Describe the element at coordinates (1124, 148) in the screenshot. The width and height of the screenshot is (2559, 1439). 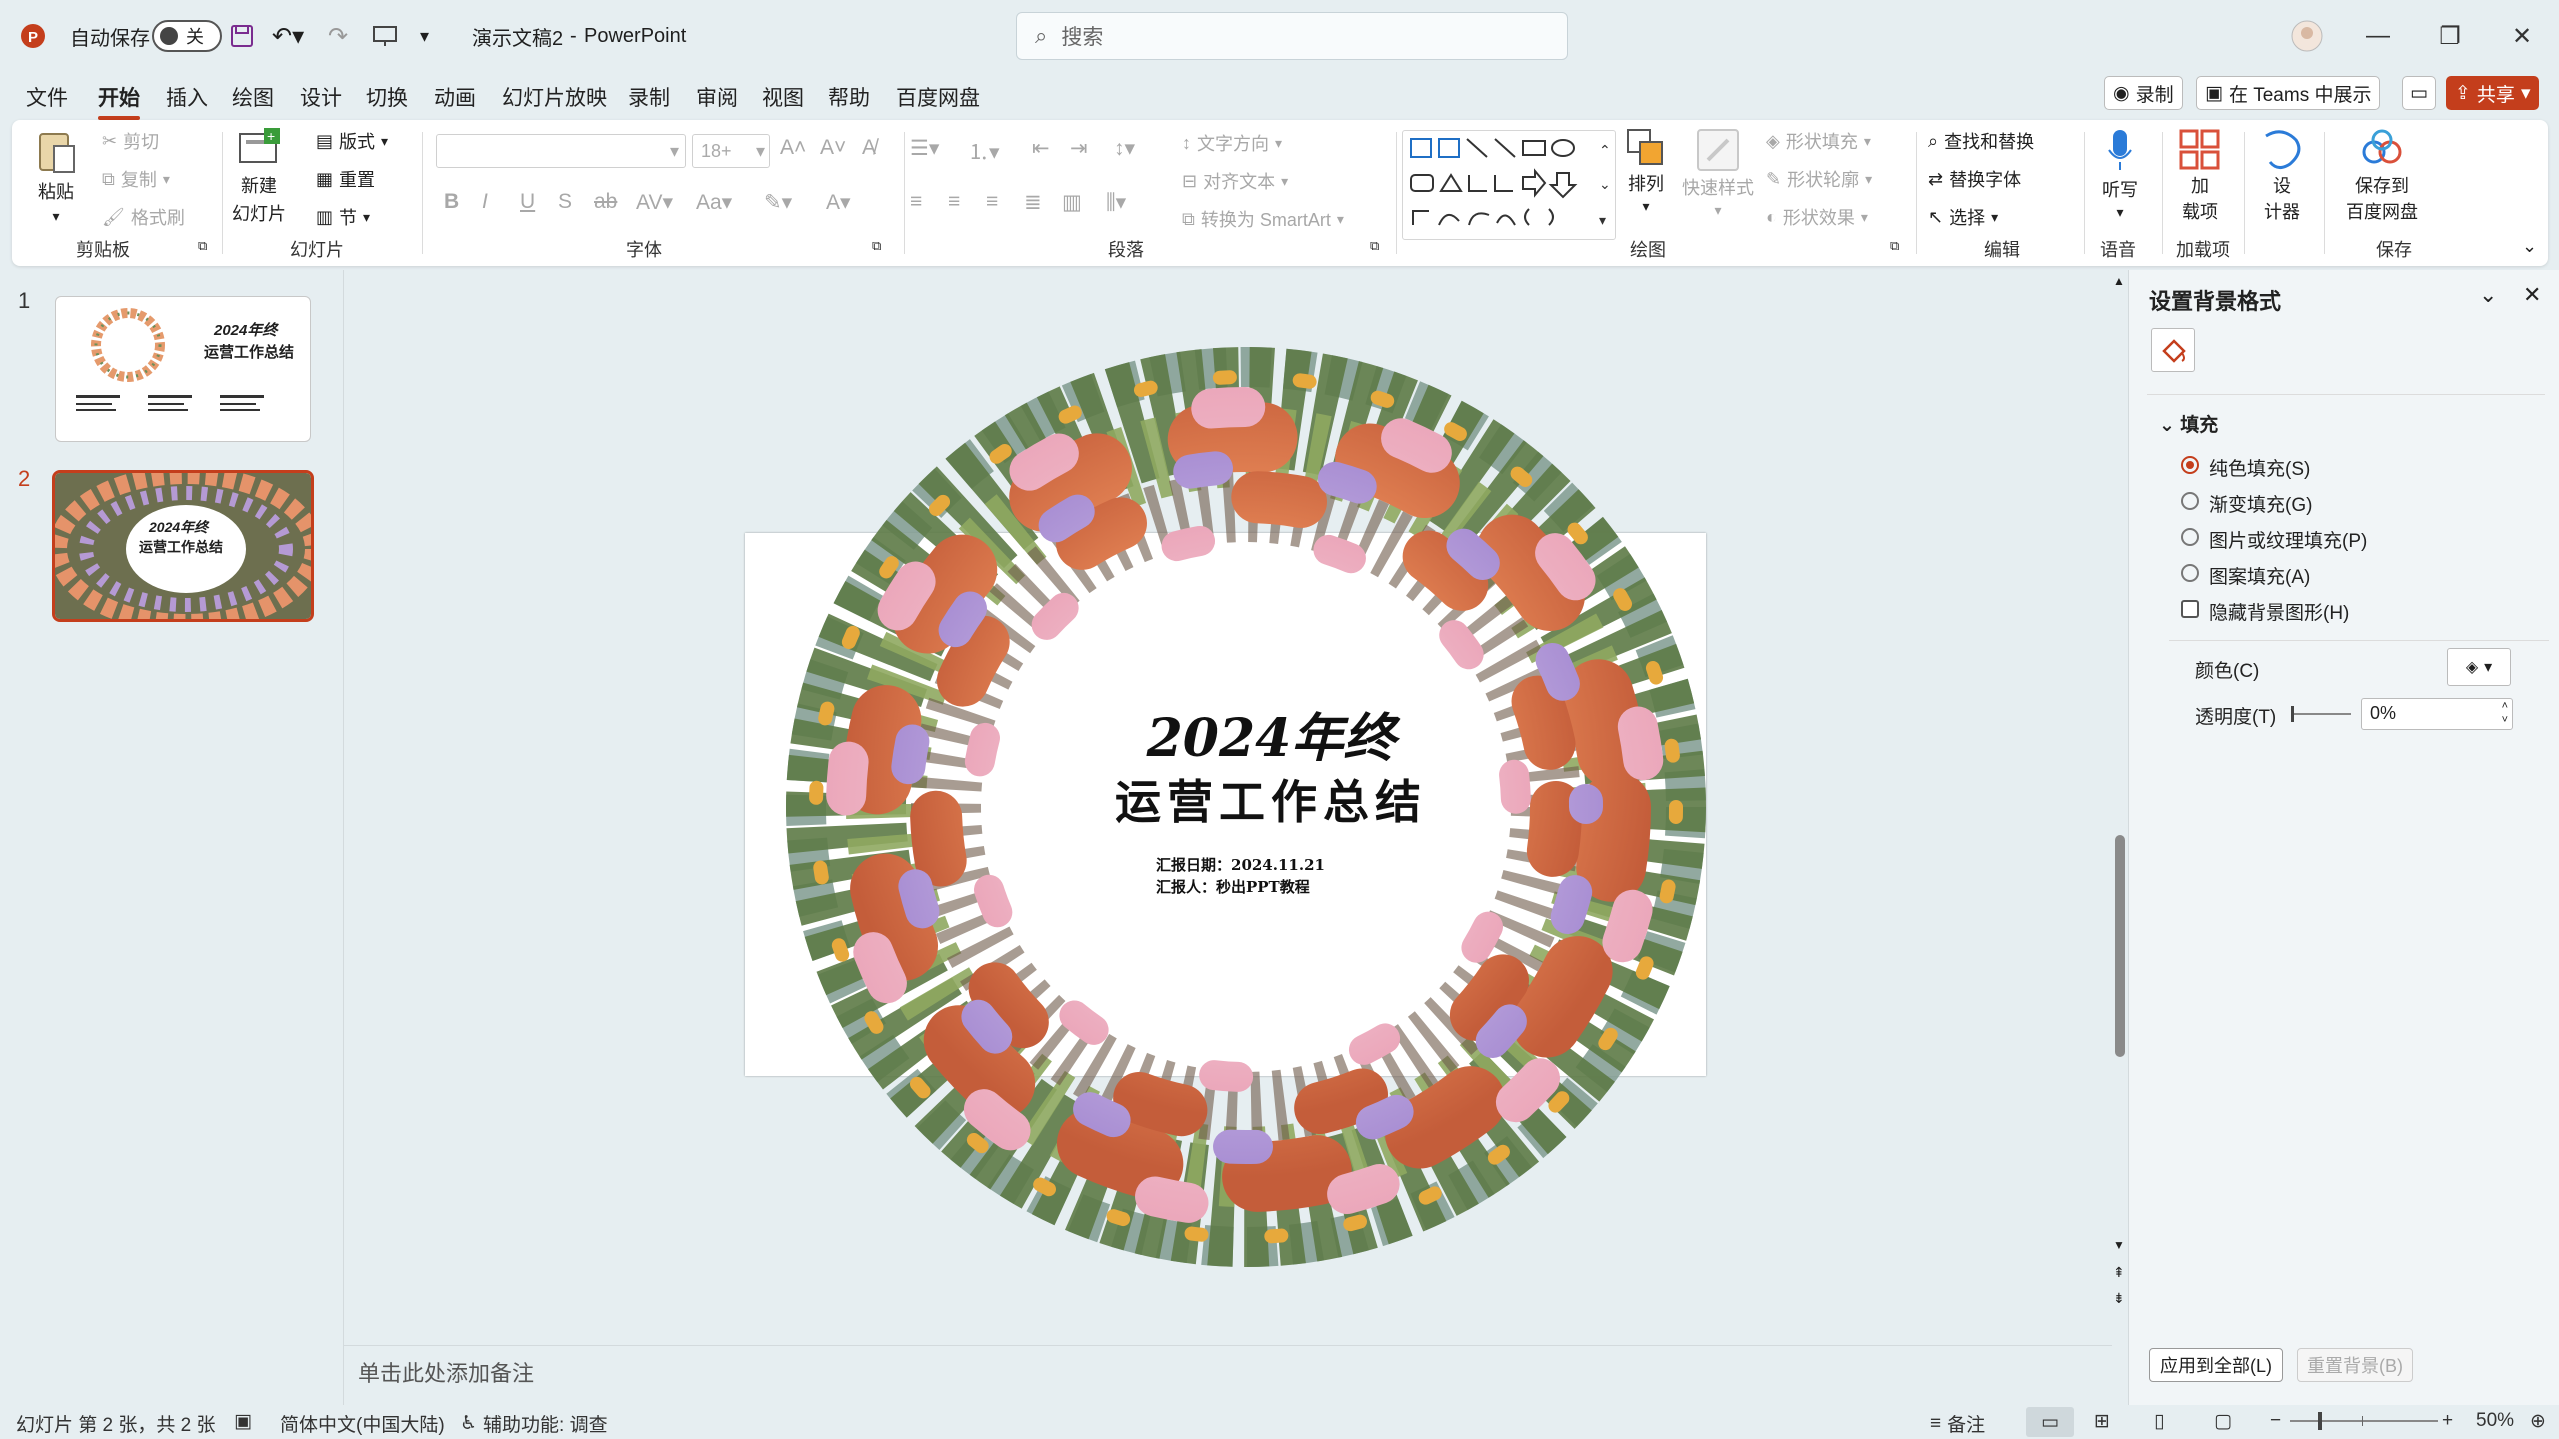
I see `line-spacing-icon: ↕▾` at that location.